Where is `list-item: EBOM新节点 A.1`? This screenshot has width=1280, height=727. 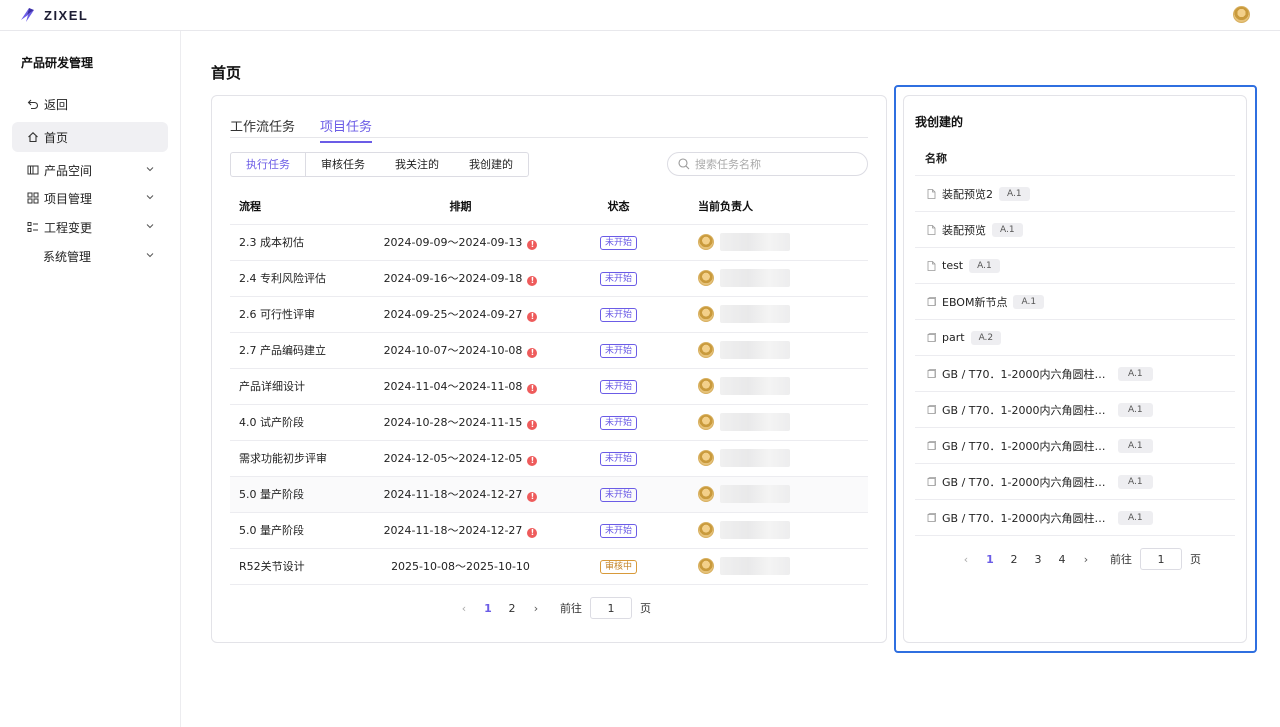 list-item: EBOM新节点 A.1 is located at coordinates (1075, 302).